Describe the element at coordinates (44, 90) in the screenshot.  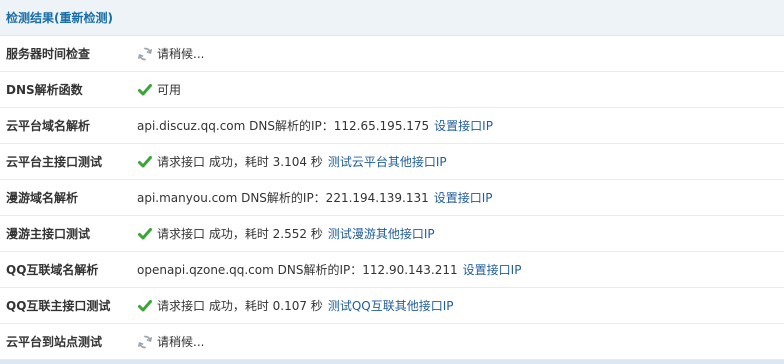
I see `row-label: DNS解析函数` at that location.